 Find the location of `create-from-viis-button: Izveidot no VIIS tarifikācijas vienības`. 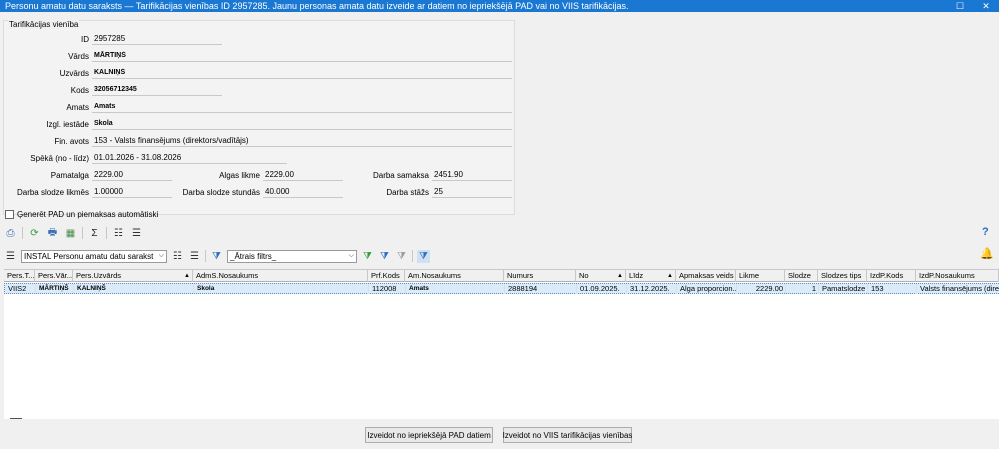

create-from-viis-button: Izveidot no VIIS tarifikācijas vienības is located at coordinates (567, 435).